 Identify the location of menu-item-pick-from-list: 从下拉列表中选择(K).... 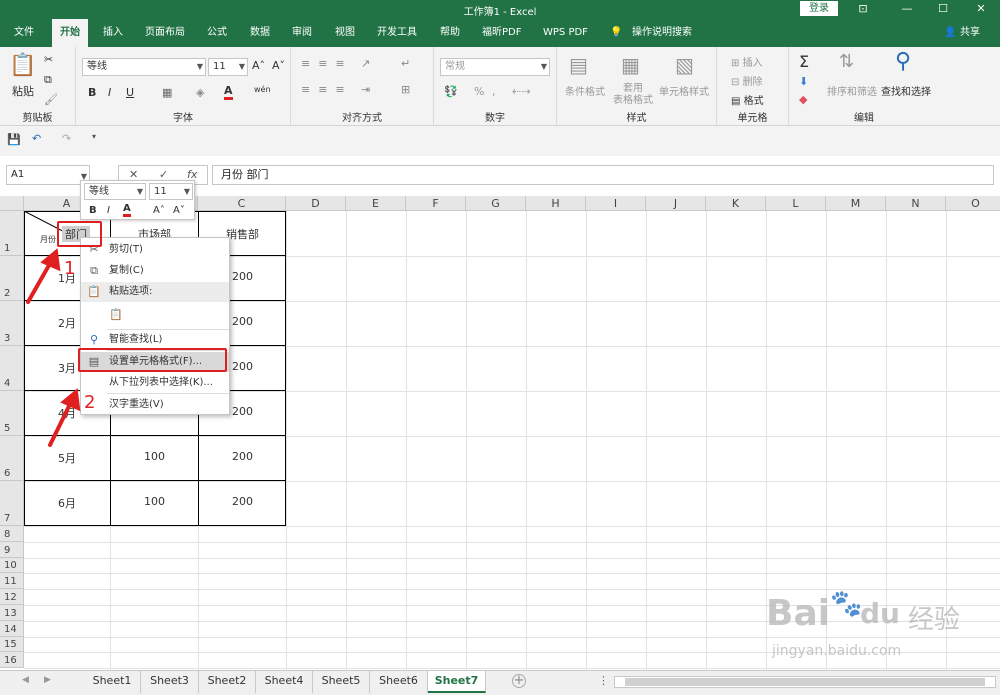
(155, 383).